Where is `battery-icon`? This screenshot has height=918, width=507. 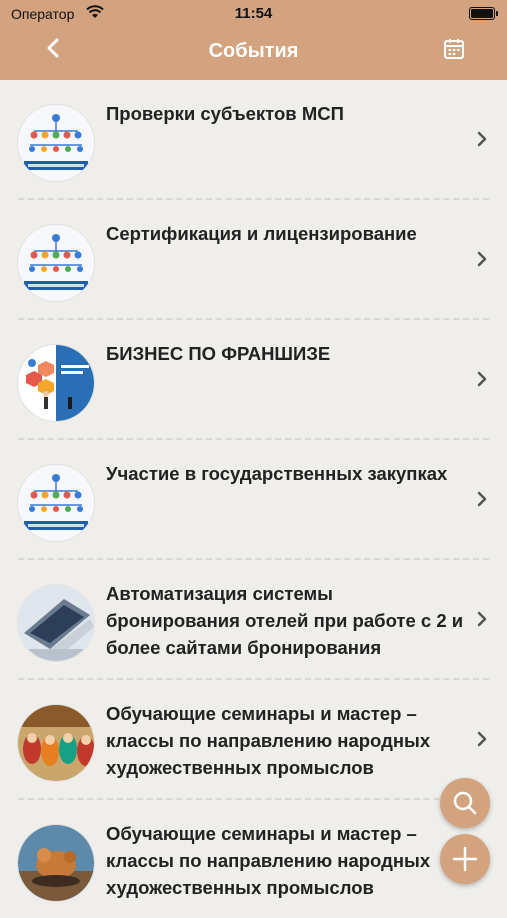
battery-icon is located at coordinates (483, 13).